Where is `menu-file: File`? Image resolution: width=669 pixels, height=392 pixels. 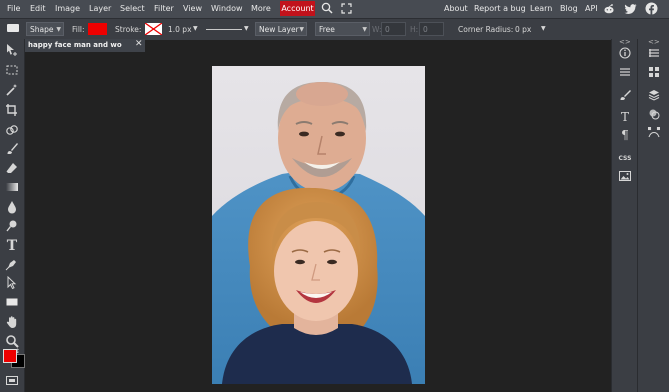
menu-file: File is located at coordinates (13, 8).